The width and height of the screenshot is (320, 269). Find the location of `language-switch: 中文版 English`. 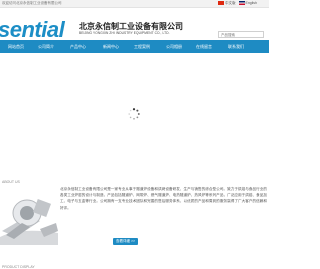

language-switch: 中文版 English is located at coordinates (237, 3).